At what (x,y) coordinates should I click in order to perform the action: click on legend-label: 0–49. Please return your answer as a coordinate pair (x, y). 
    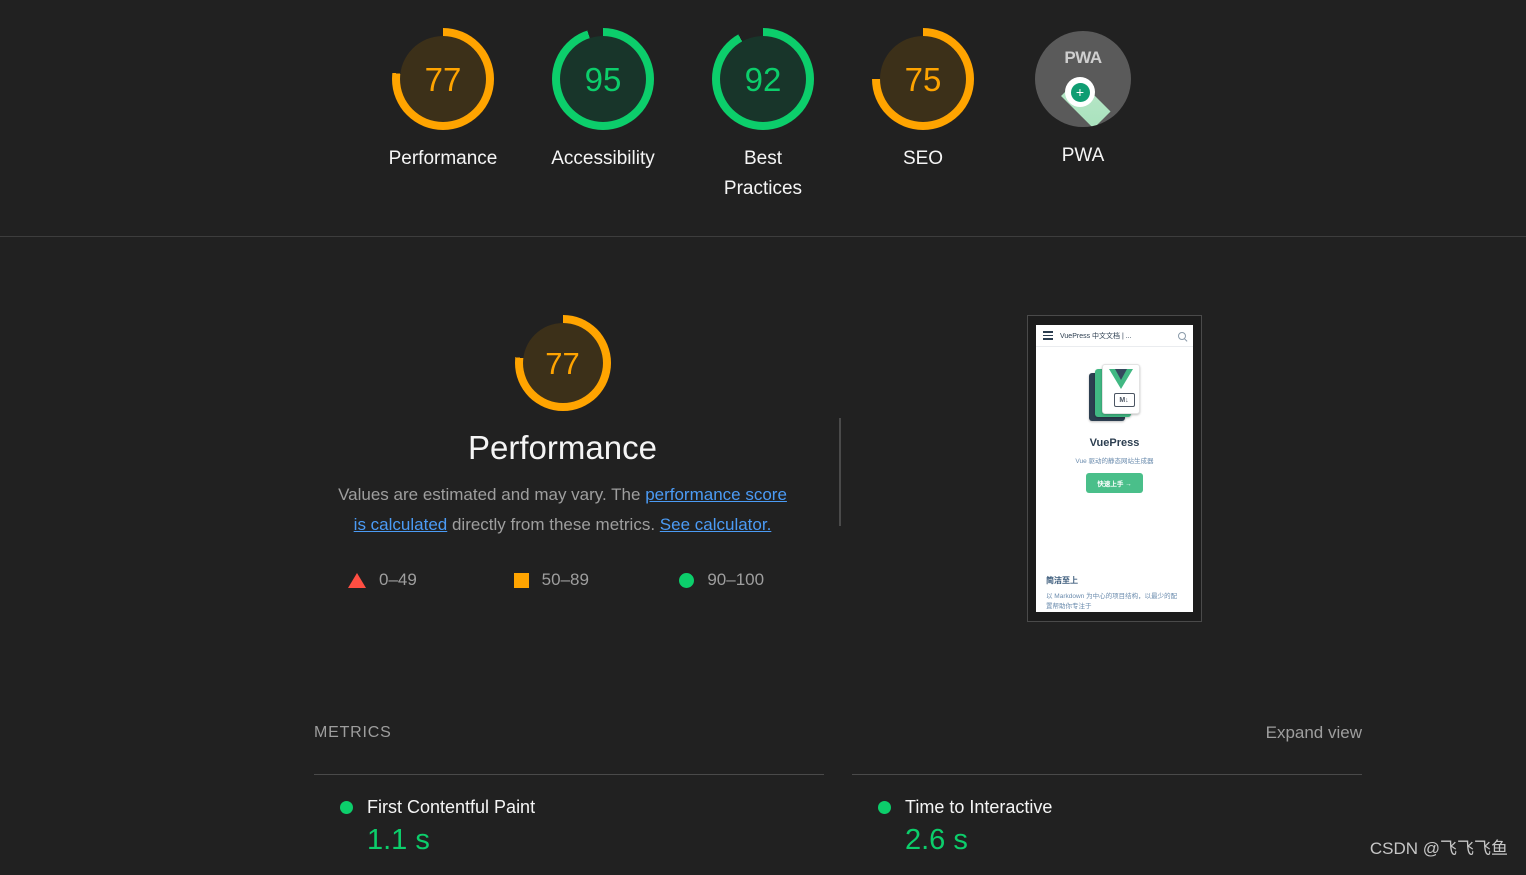
    Looking at the image, I should click on (398, 579).